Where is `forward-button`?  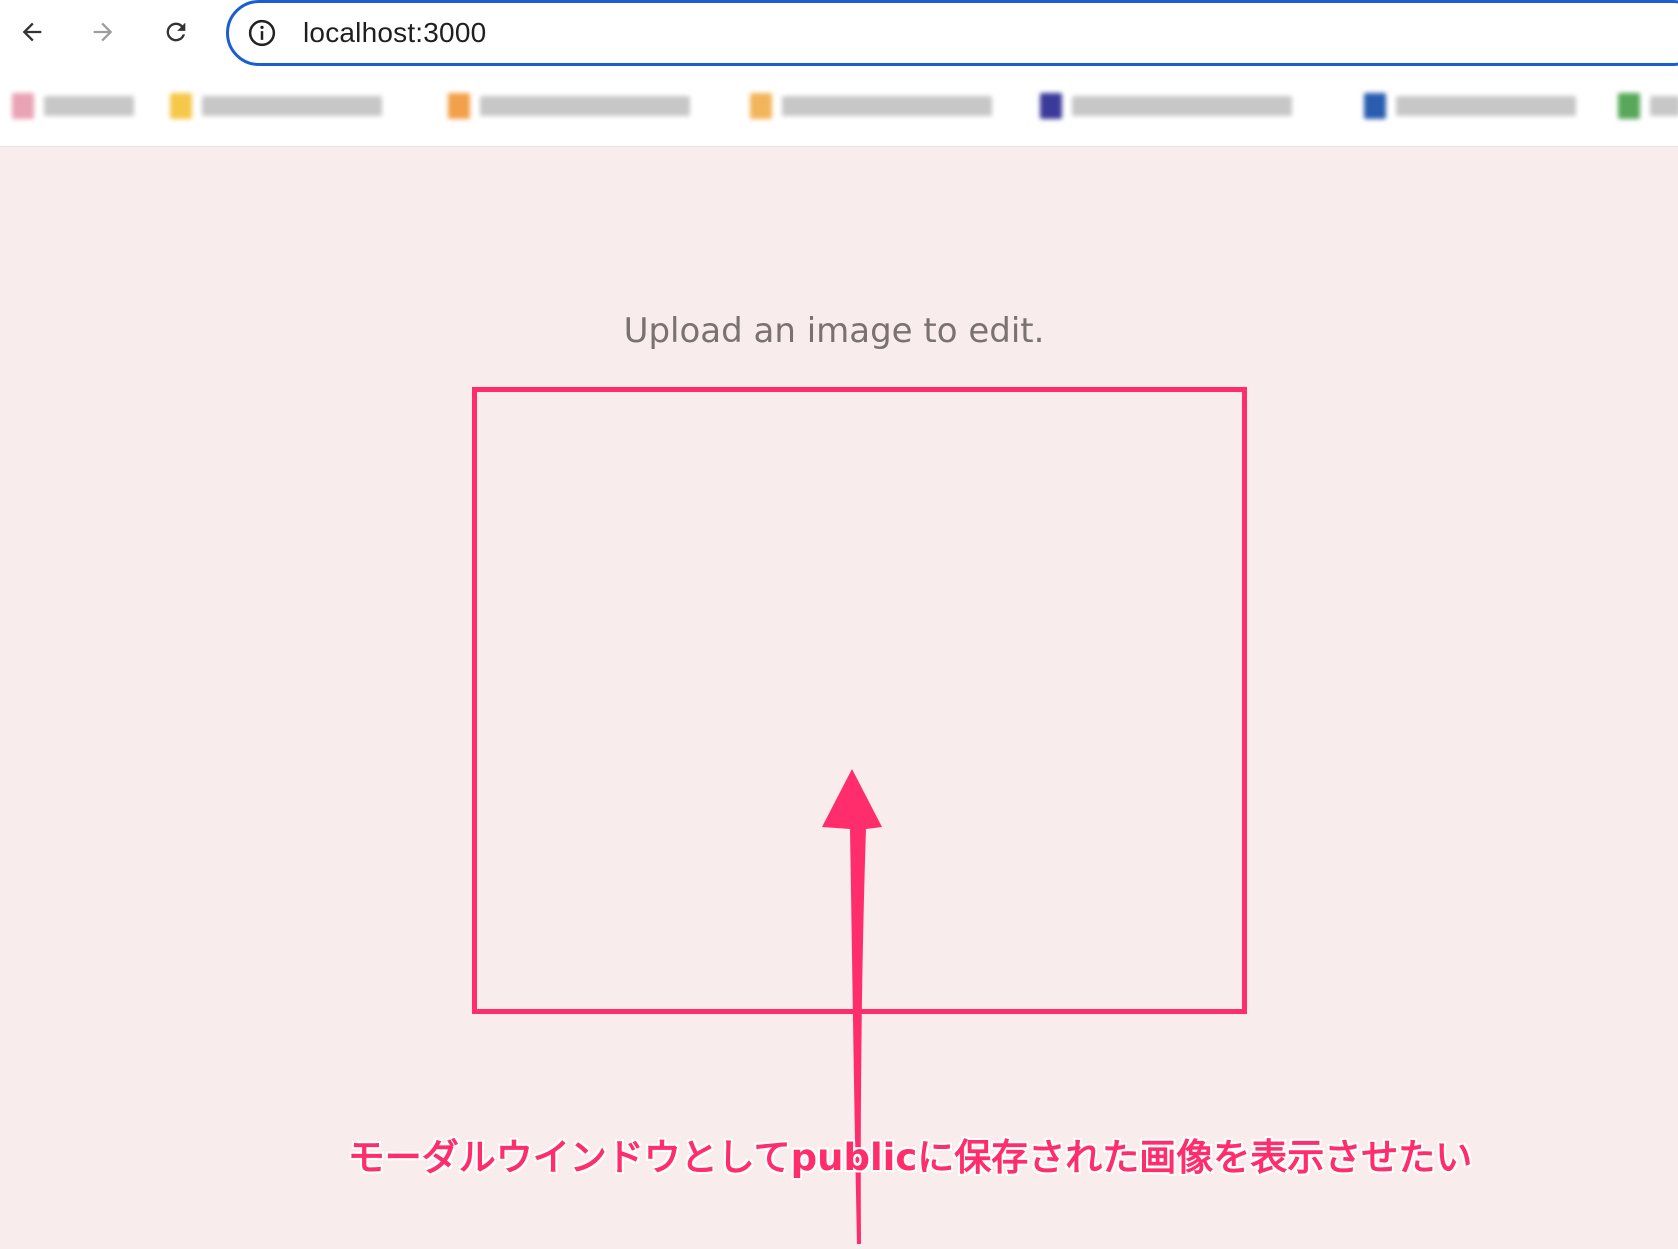
forward-button is located at coordinates (103, 32).